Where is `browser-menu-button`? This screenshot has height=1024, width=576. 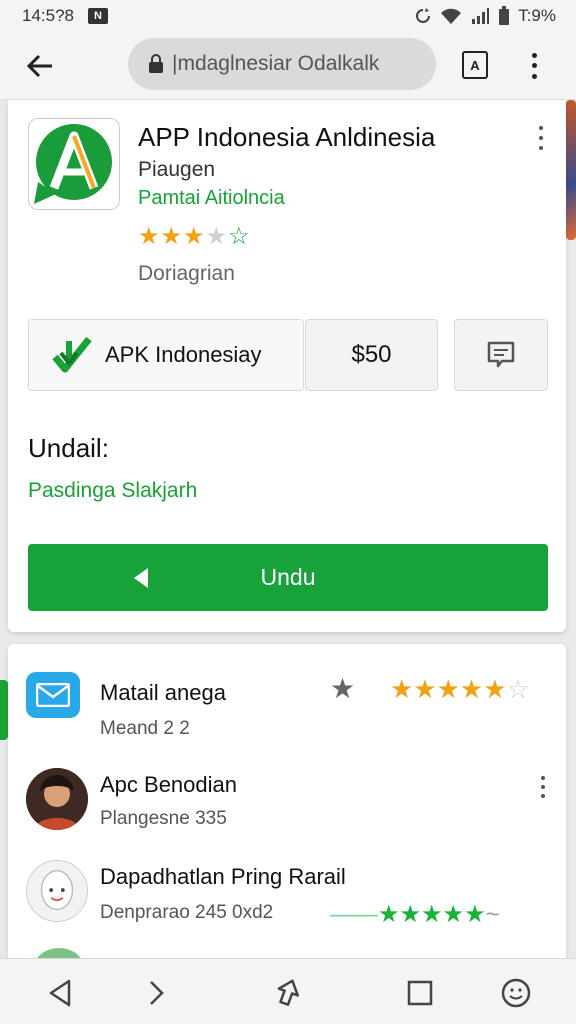
browser-menu-button is located at coordinates (534, 66).